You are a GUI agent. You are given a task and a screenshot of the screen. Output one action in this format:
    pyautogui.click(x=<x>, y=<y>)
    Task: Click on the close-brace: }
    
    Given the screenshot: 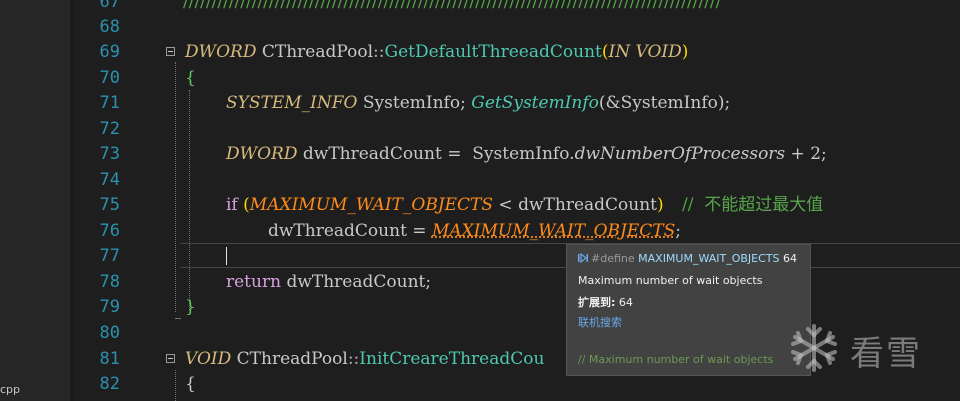 What is the action you would take?
    pyautogui.click(x=190, y=307)
    